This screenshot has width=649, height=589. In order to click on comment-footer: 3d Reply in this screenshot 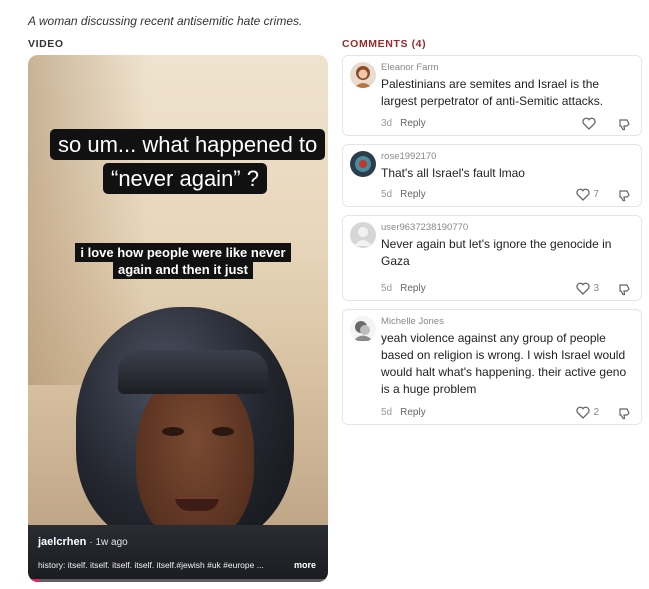, I will do `click(403, 123)`.